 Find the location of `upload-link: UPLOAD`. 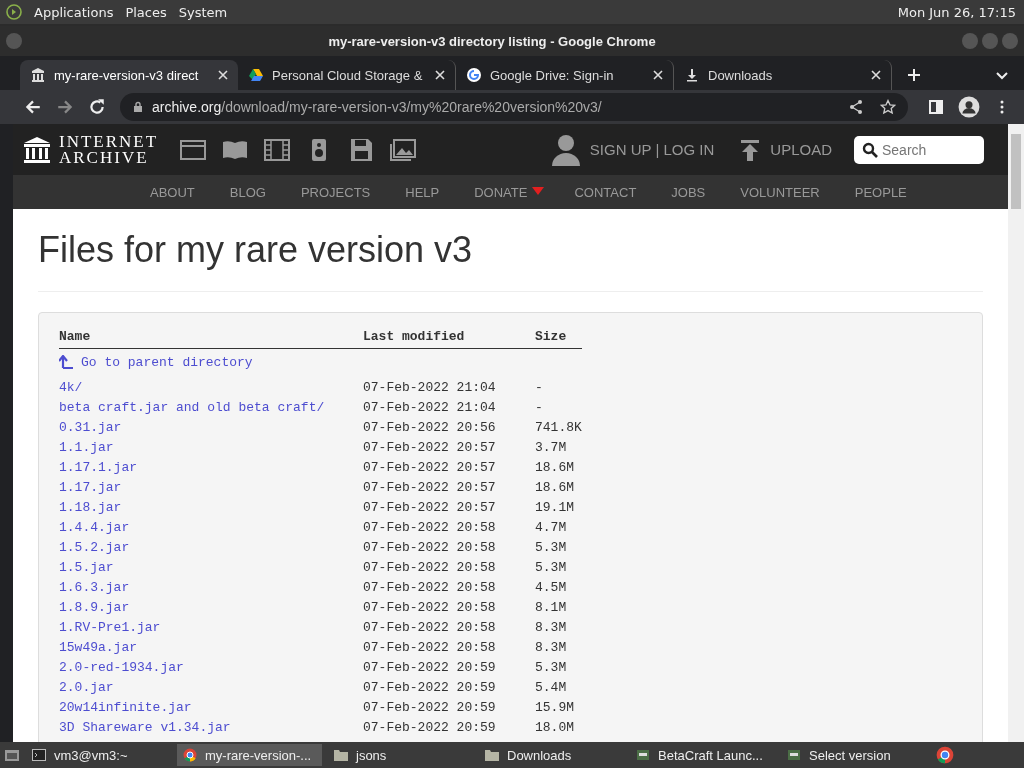

upload-link: UPLOAD is located at coordinates (801, 149).